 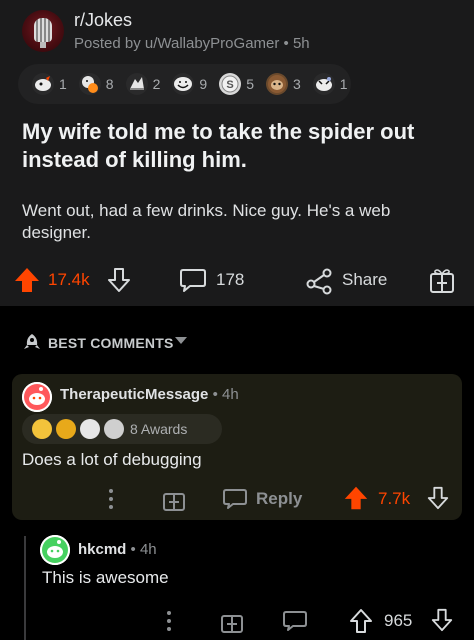 I want to click on subreddit-avatar, so click(x=43, y=31).